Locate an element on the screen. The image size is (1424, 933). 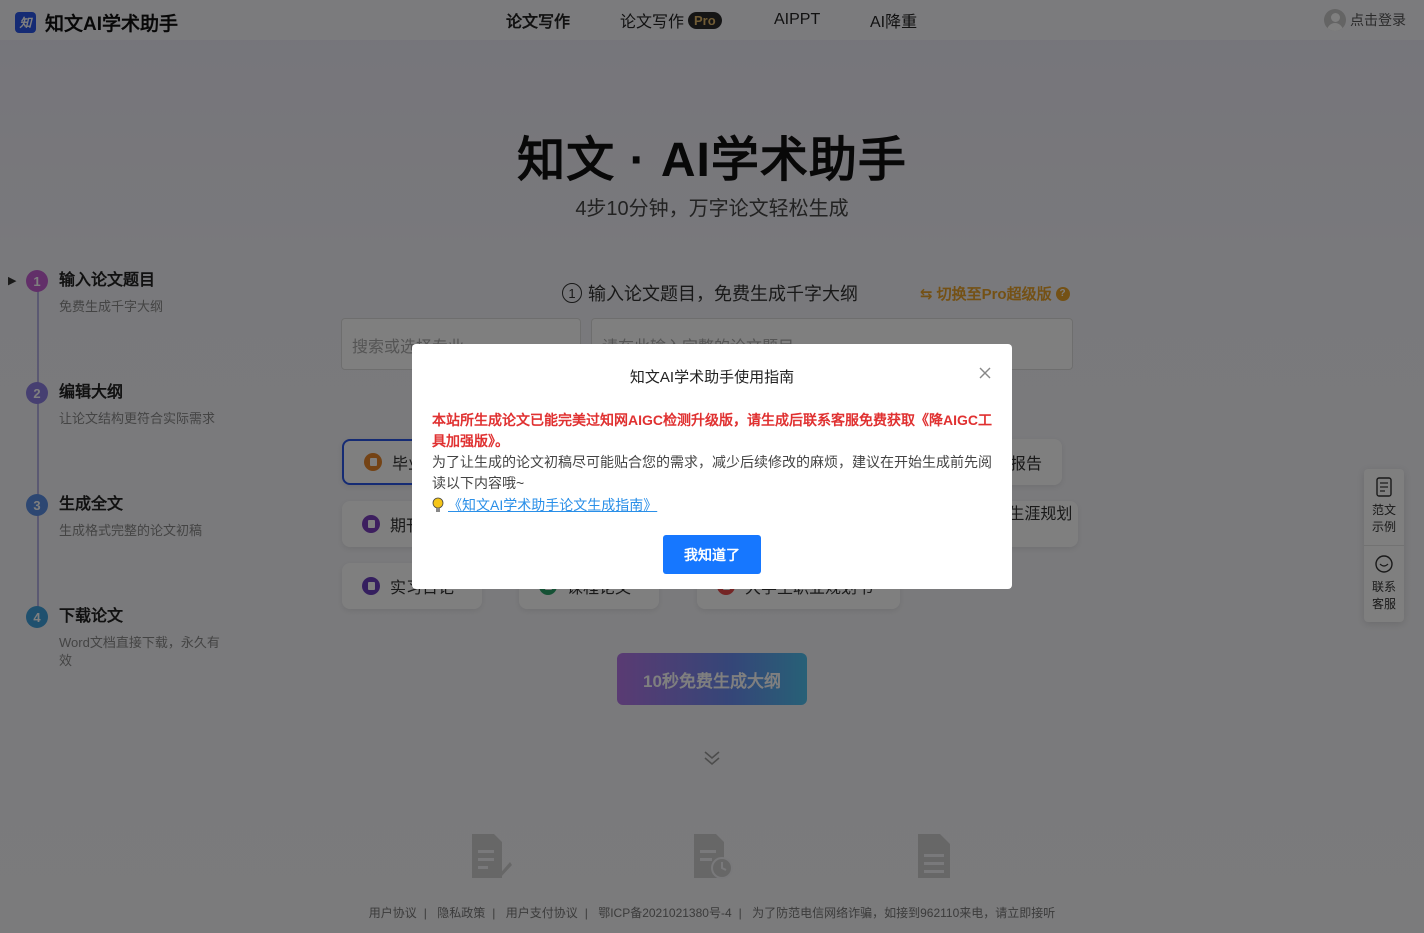
lightbulb-icon is located at coordinates (438, 504).